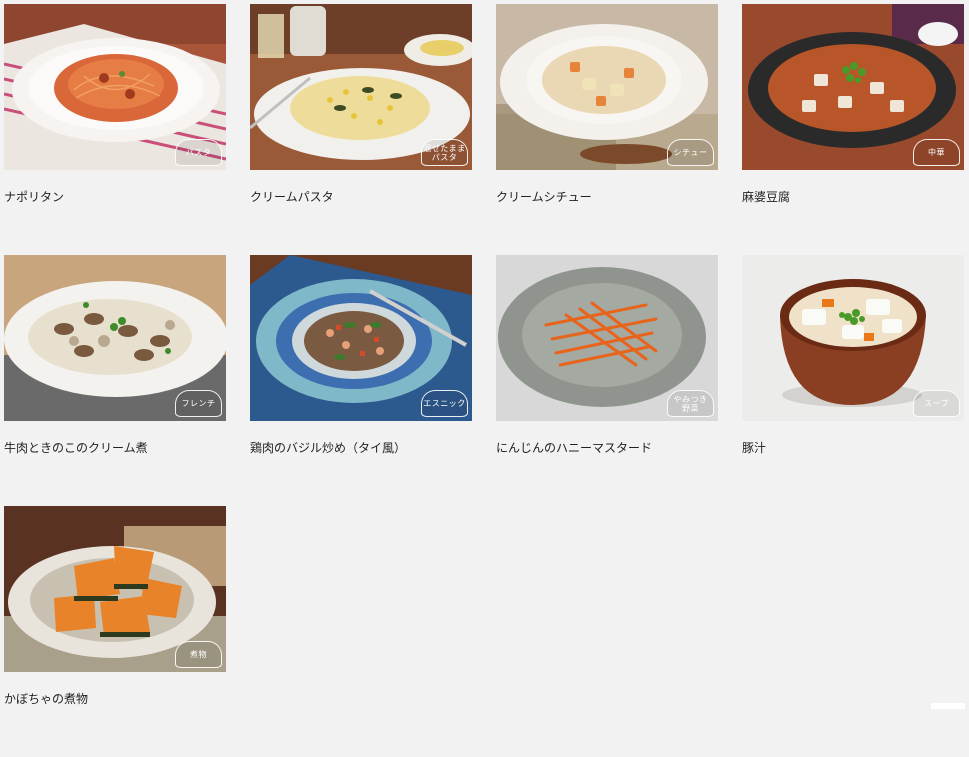  I want to click on recipe-card-beef-mushroom-cream: フレンチ 牛肉ときのこのクリーム煮, so click(115, 380).